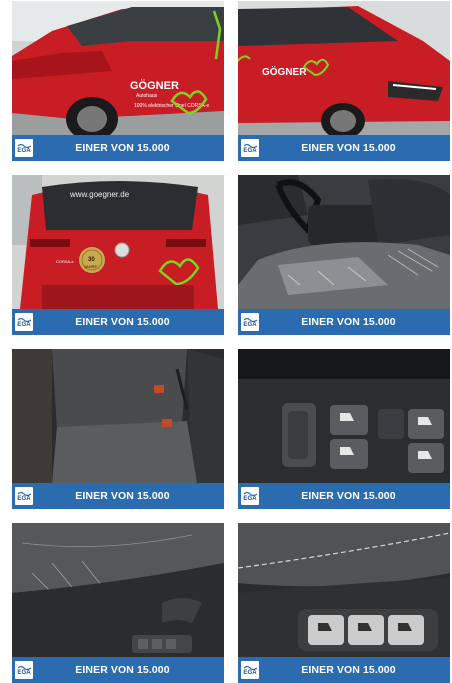 The width and height of the screenshot is (452, 683). Describe the element at coordinates (118, 416) in the screenshot. I see `rear-bench-photo` at that location.